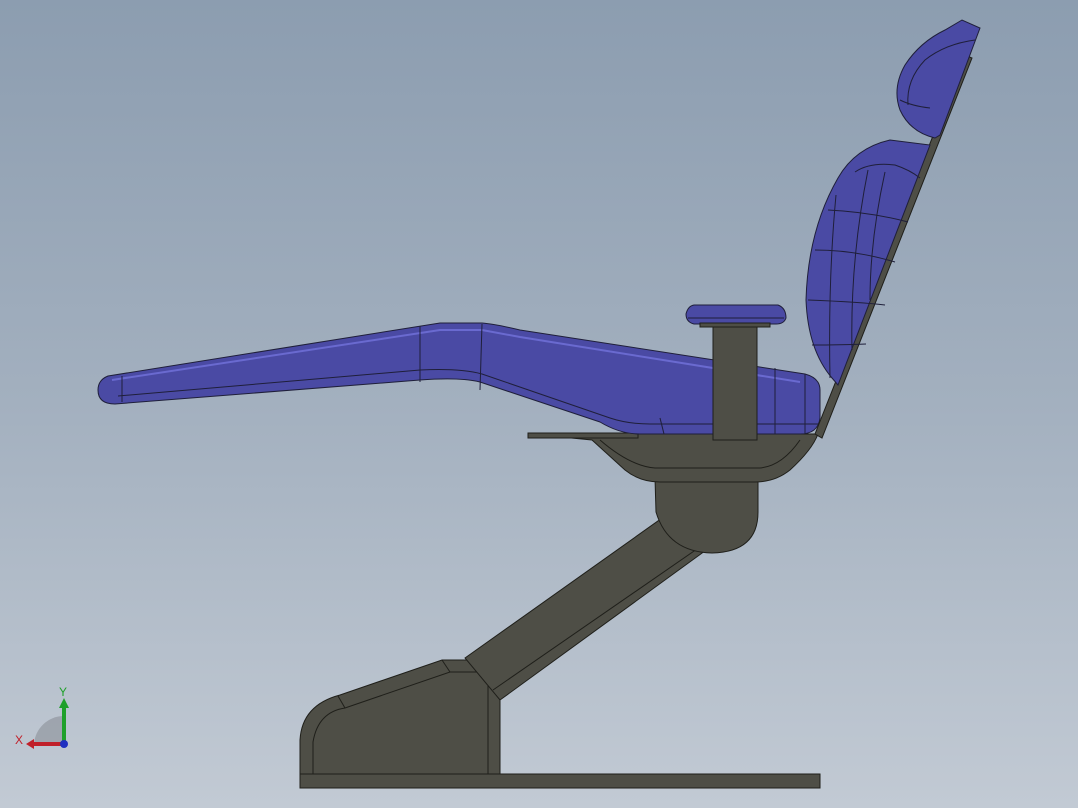 The image size is (1078, 808). Describe the element at coordinates (63, 692) in the screenshot. I see `triad-y-label: Y` at that location.